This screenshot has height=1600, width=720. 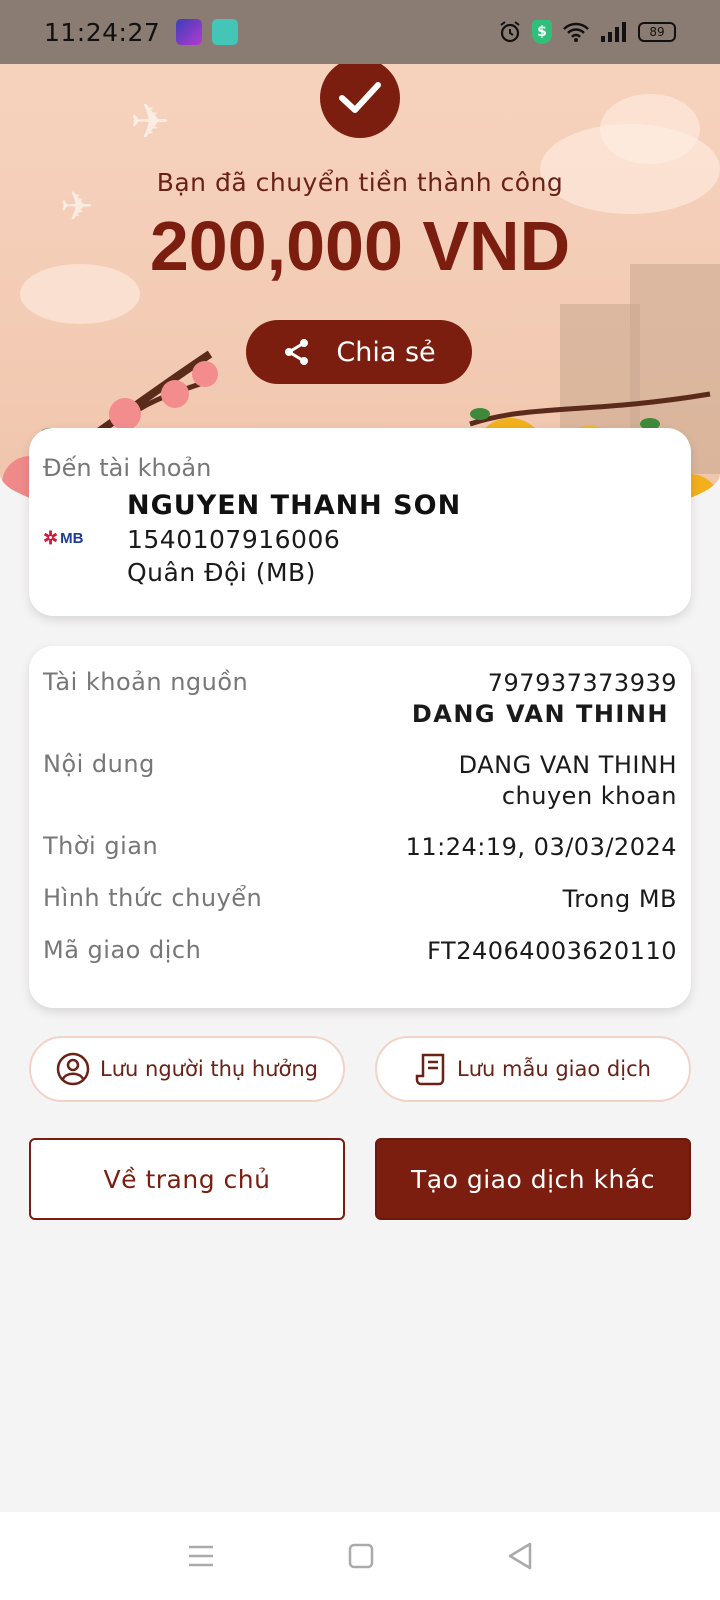 I want to click on method-label: Hình thức chuyển, so click(x=153, y=898).